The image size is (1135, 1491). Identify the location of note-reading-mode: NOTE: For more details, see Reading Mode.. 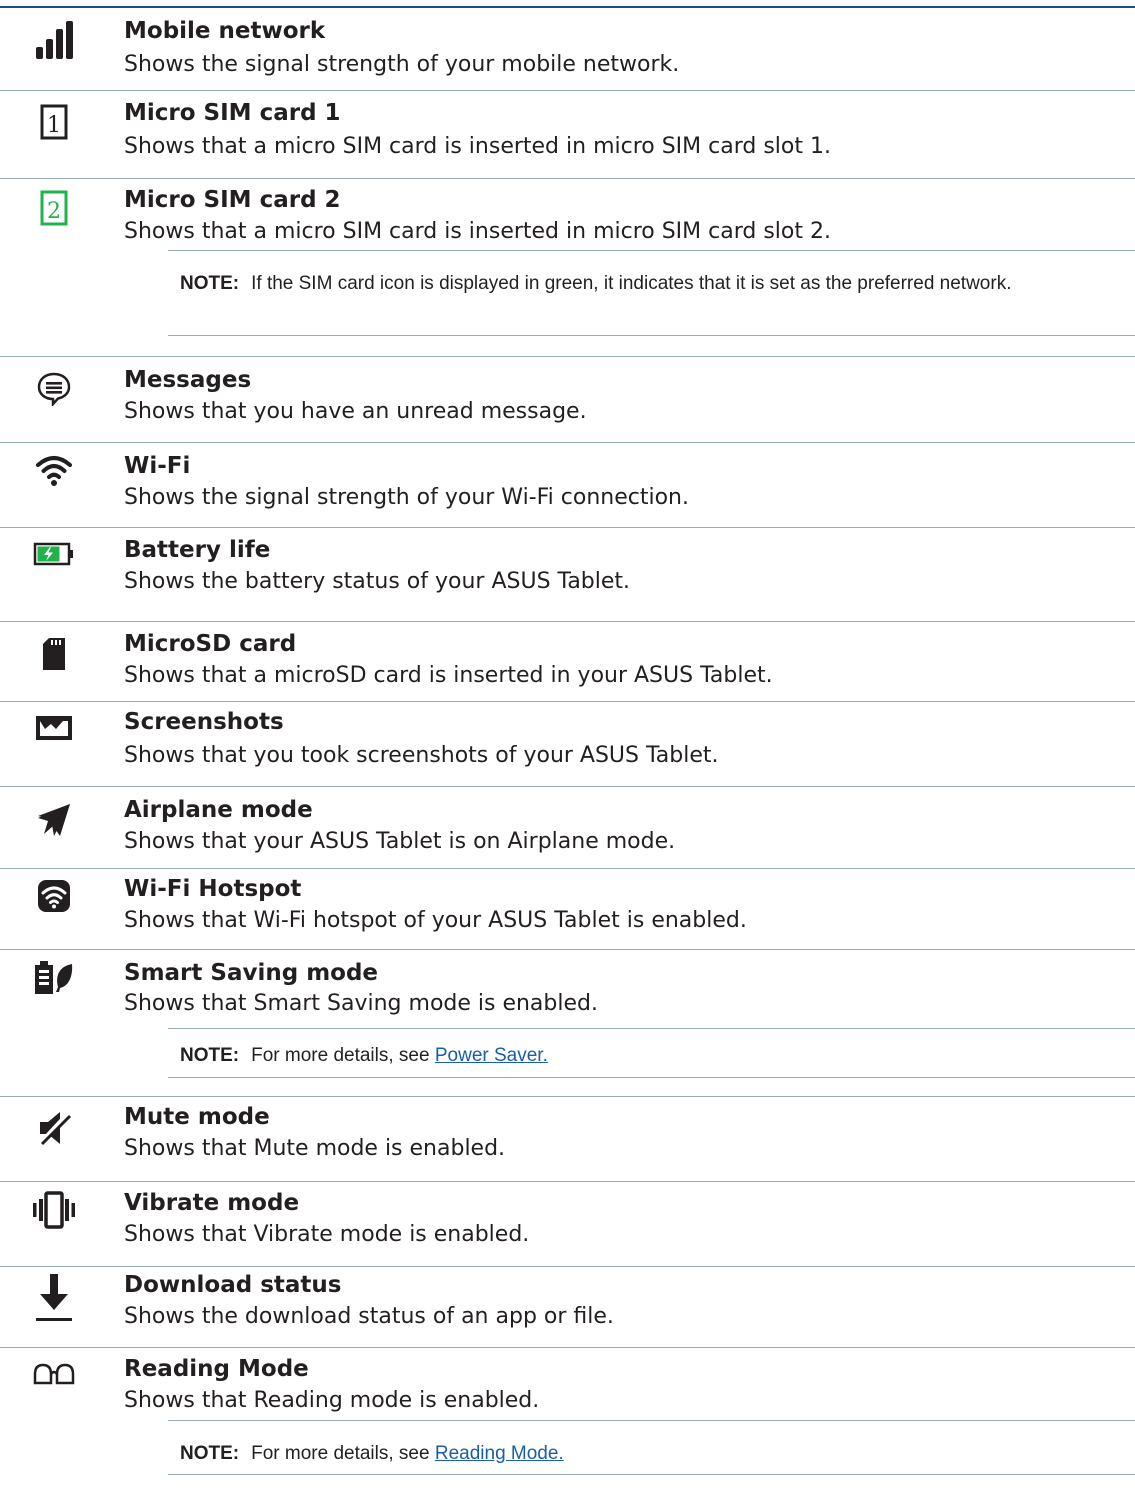
(640, 1454).